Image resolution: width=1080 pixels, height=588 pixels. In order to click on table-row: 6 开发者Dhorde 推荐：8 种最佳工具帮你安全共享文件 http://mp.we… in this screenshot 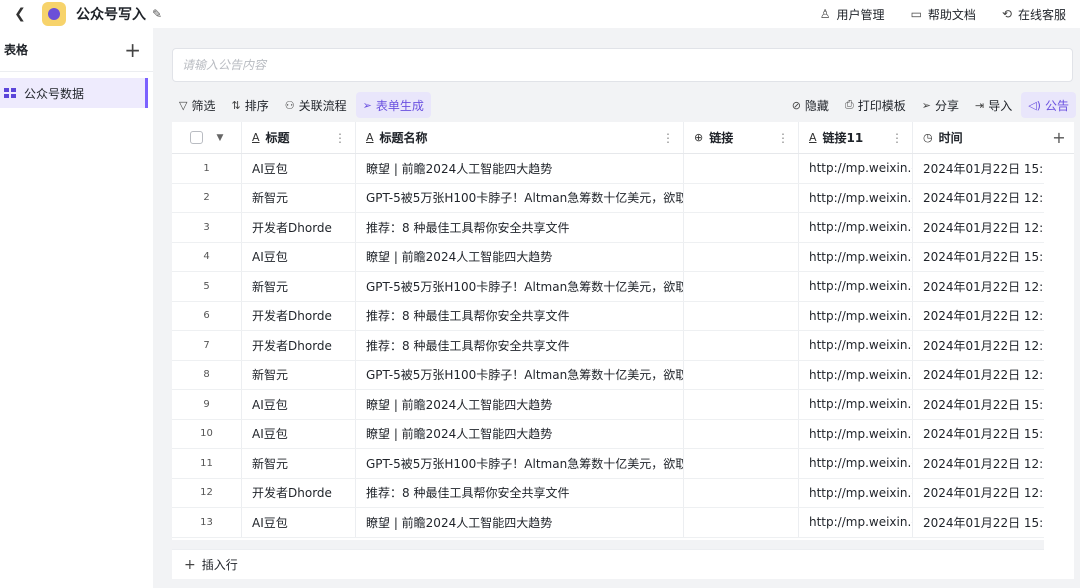, I will do `click(608, 316)`.